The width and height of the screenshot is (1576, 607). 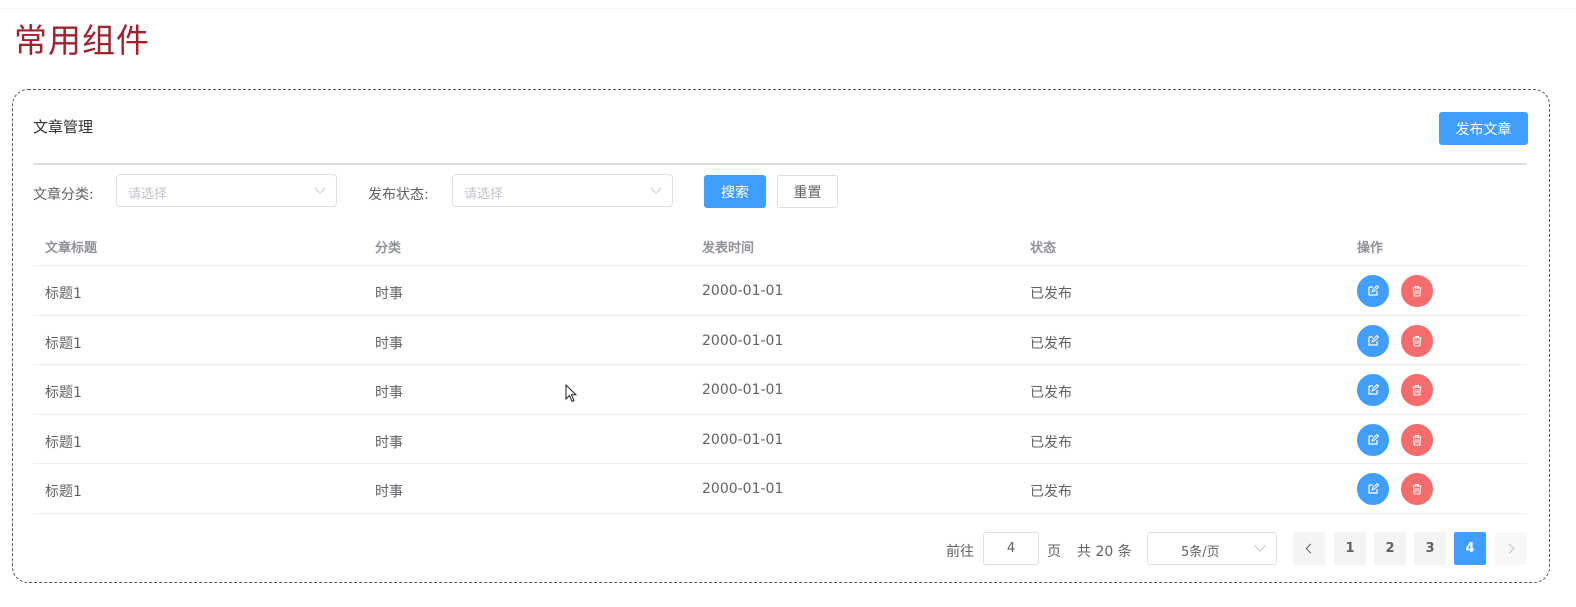 I want to click on publish-article-button: 发布文章, so click(x=1483, y=128).